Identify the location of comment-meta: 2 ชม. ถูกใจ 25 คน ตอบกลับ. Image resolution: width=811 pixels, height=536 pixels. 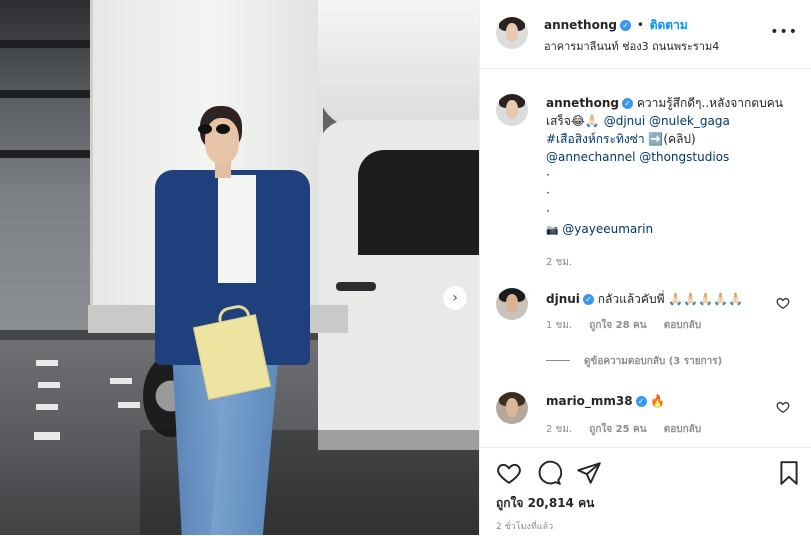
(630, 429).